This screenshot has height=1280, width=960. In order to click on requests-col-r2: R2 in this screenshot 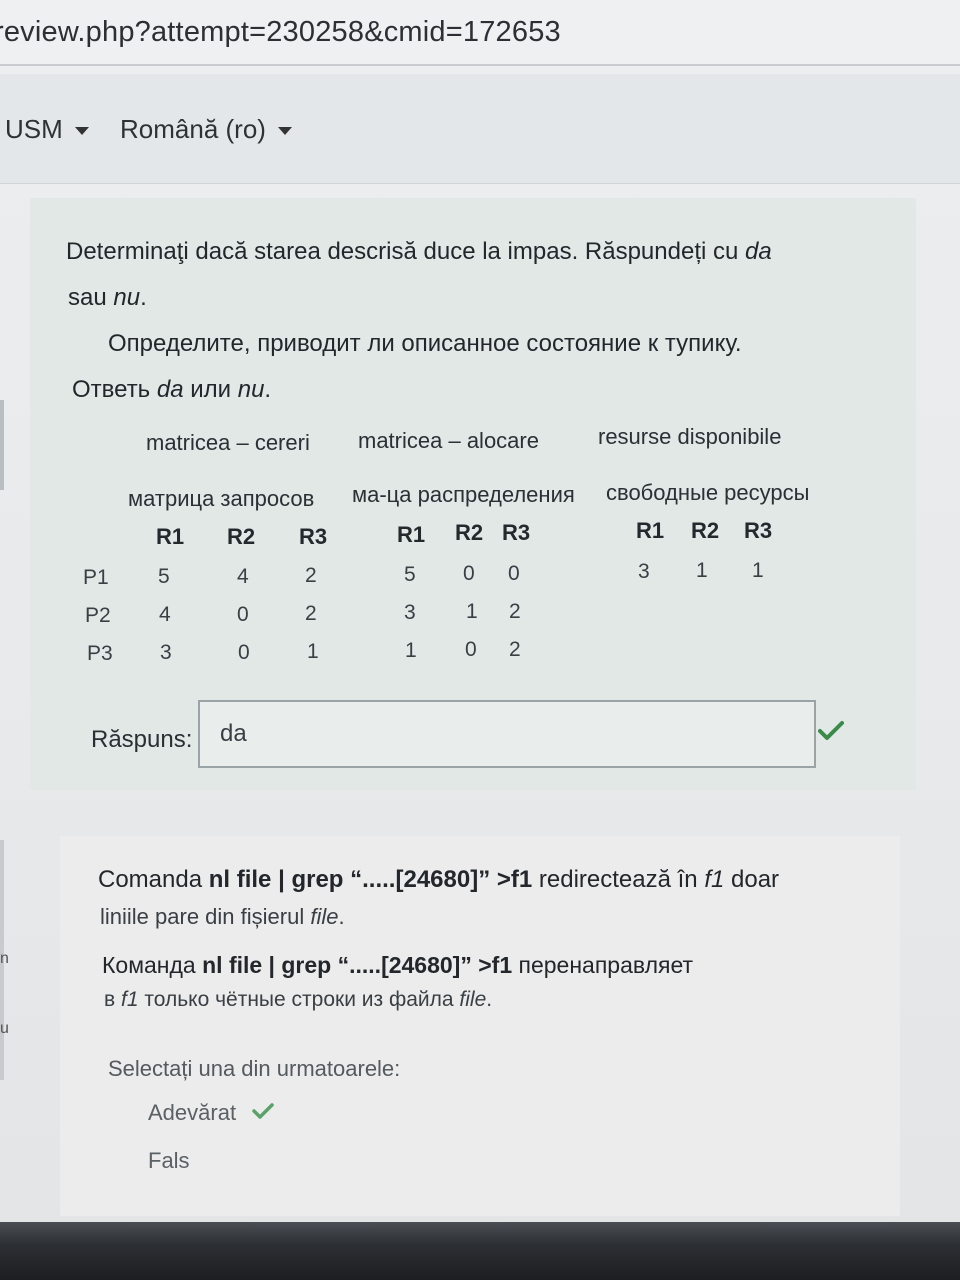, I will do `click(241, 536)`.